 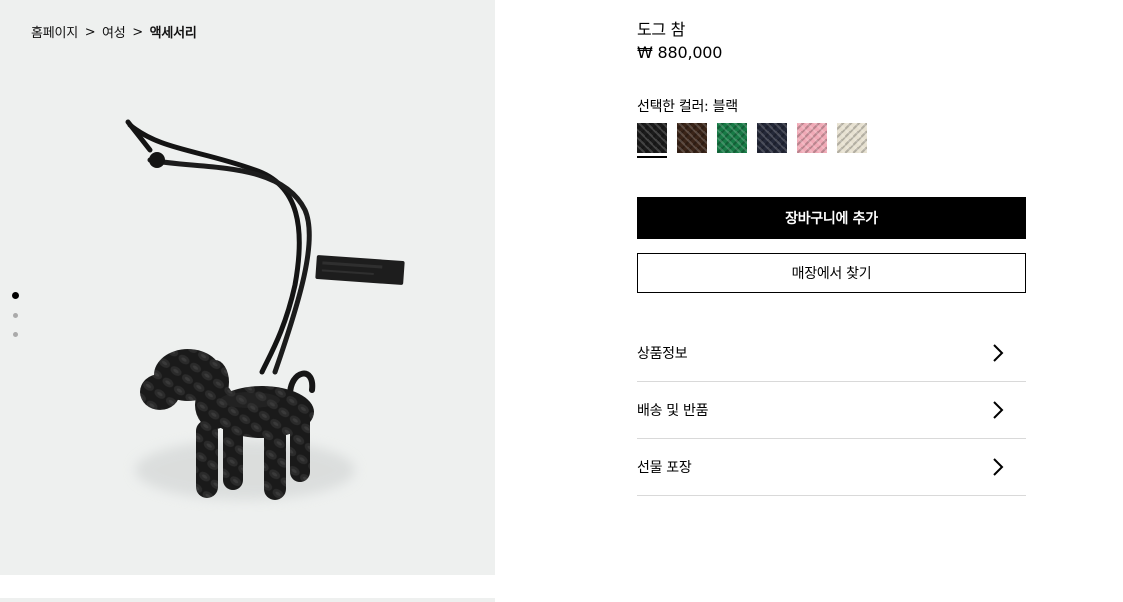 What do you see at coordinates (673, 411) in the screenshot?
I see `accordion-label: 배송 및 반품` at bounding box center [673, 411].